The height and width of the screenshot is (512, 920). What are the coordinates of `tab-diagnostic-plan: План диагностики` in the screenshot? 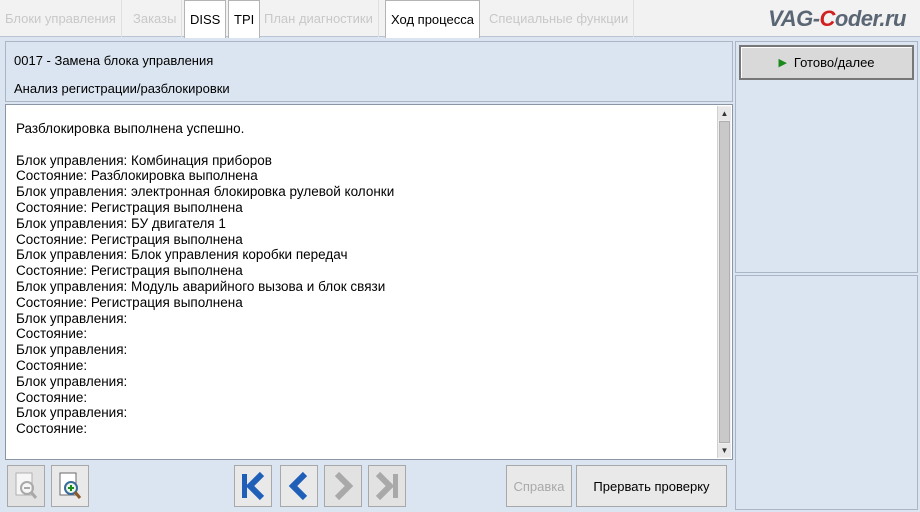 It's located at (319, 18).